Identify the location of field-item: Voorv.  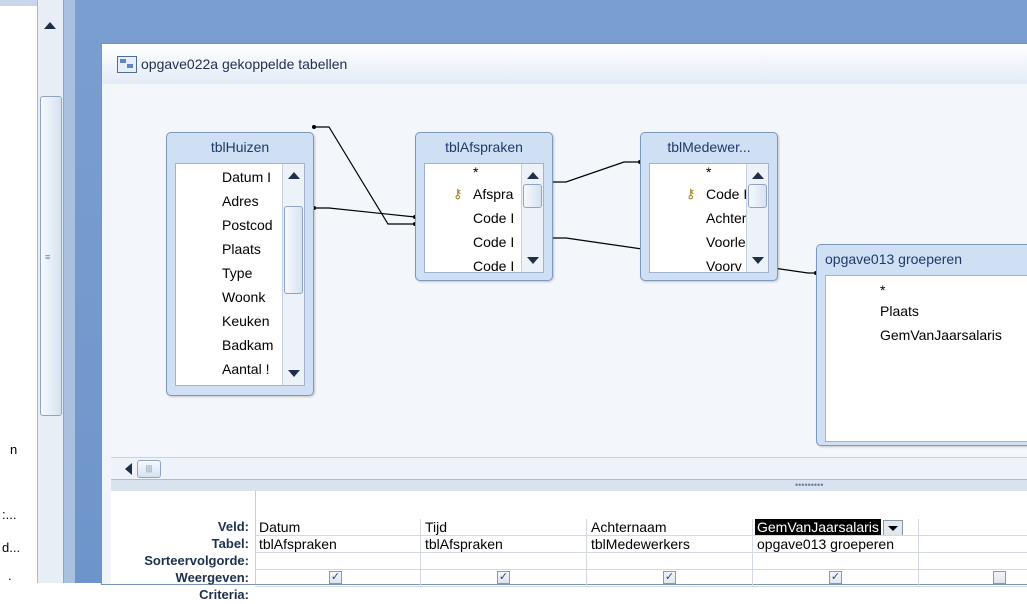
(726, 265).